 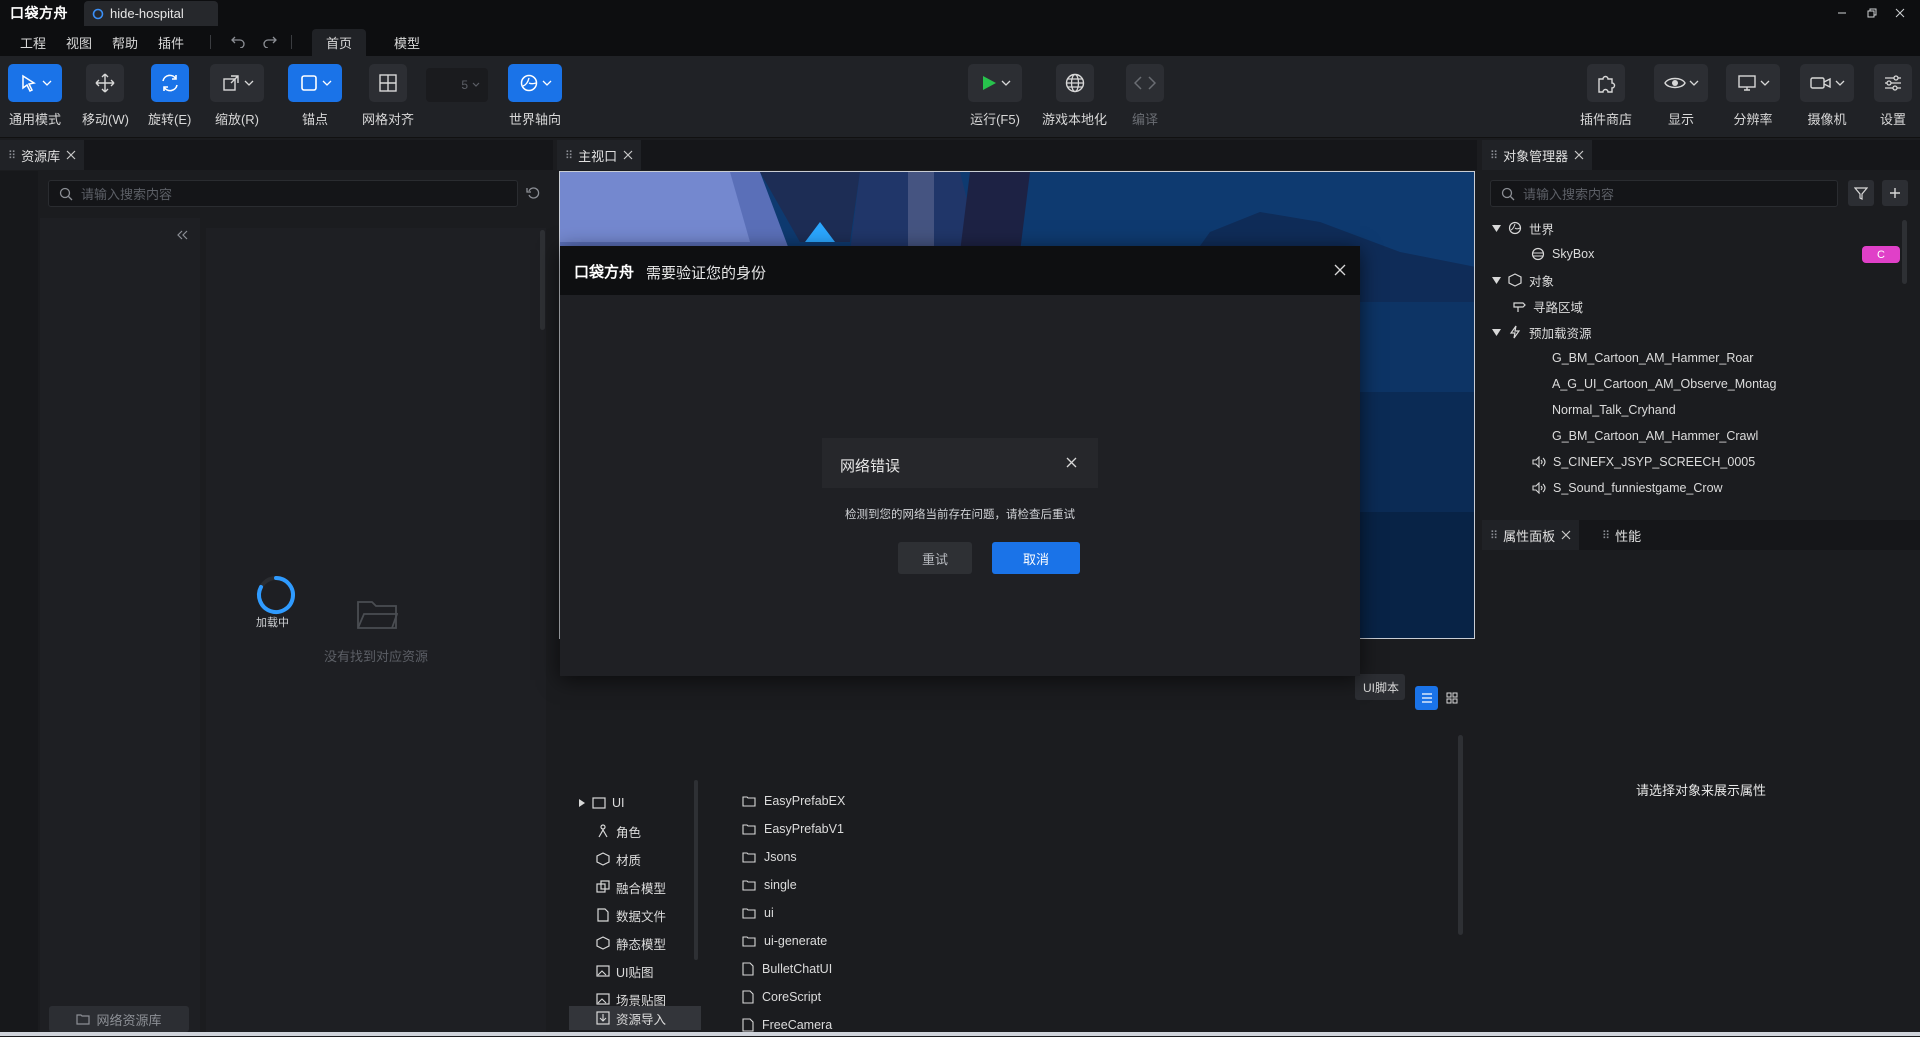 What do you see at coordinates (1542, 229) in the screenshot?
I see `tree-label: 世界` at bounding box center [1542, 229].